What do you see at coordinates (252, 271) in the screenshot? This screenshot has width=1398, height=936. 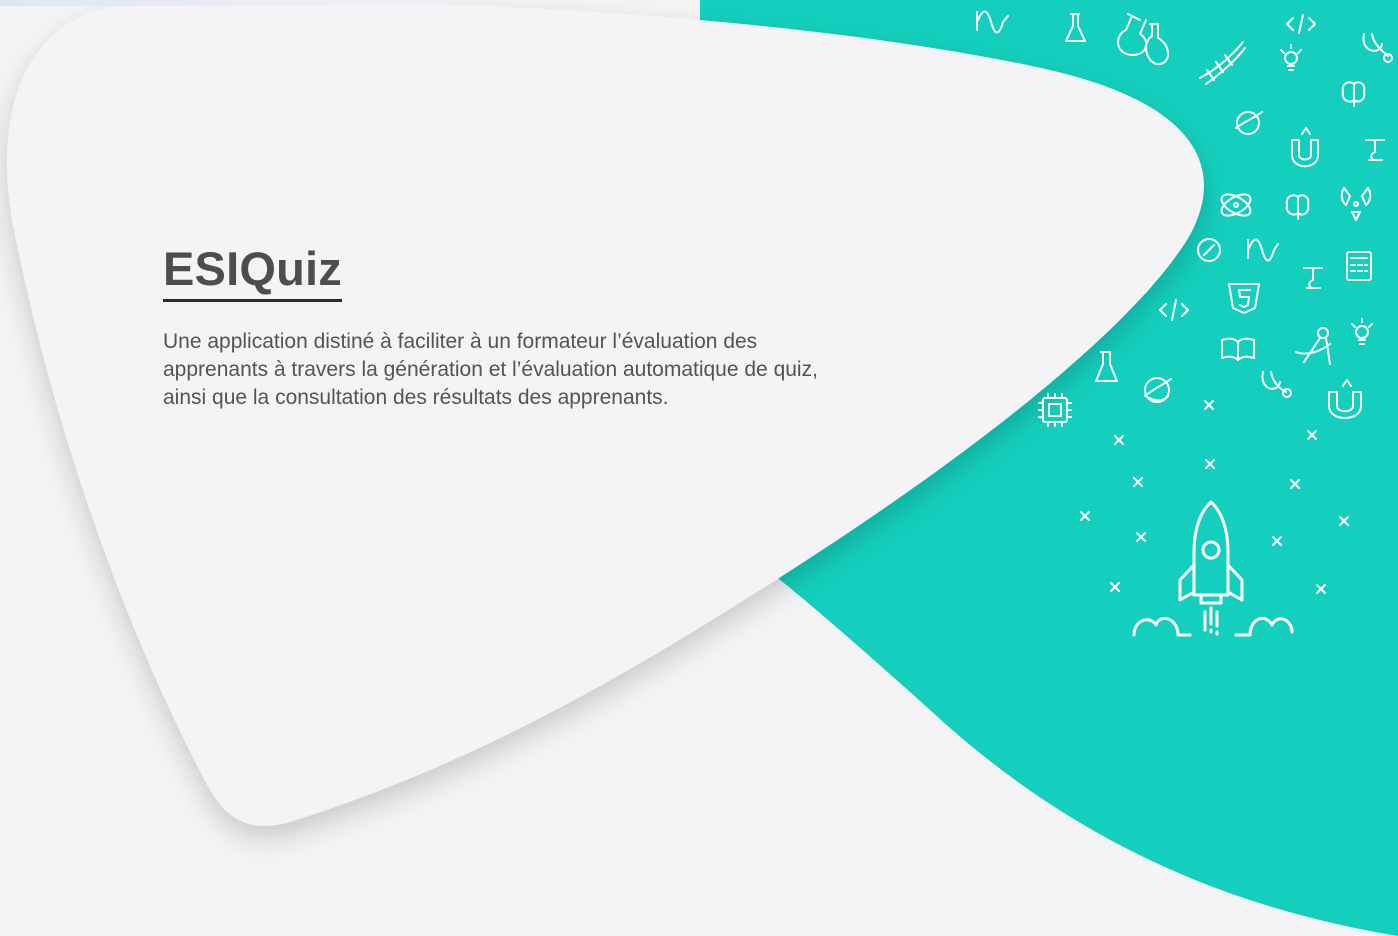 I see `app-title: ESIQuiz` at bounding box center [252, 271].